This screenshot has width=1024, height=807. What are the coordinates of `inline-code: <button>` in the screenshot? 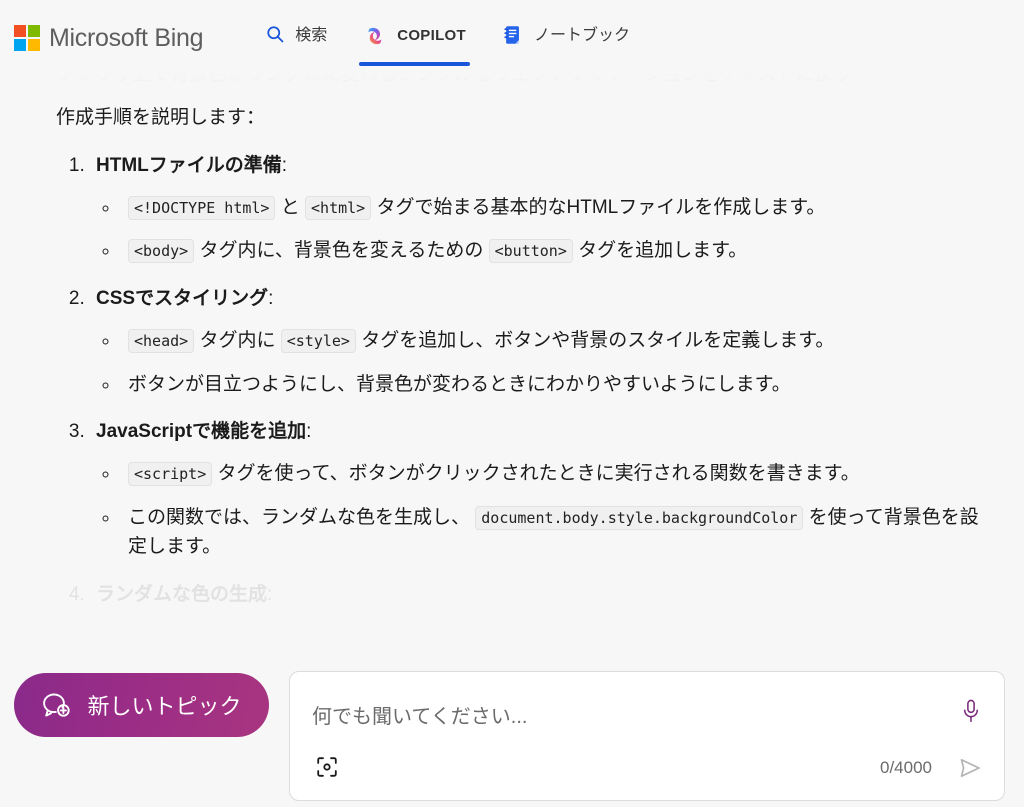 It's located at (530, 251).